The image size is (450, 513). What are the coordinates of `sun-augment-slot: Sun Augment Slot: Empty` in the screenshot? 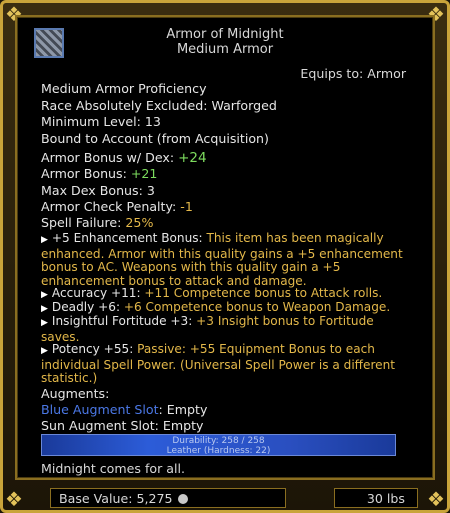 It's located at (122, 425).